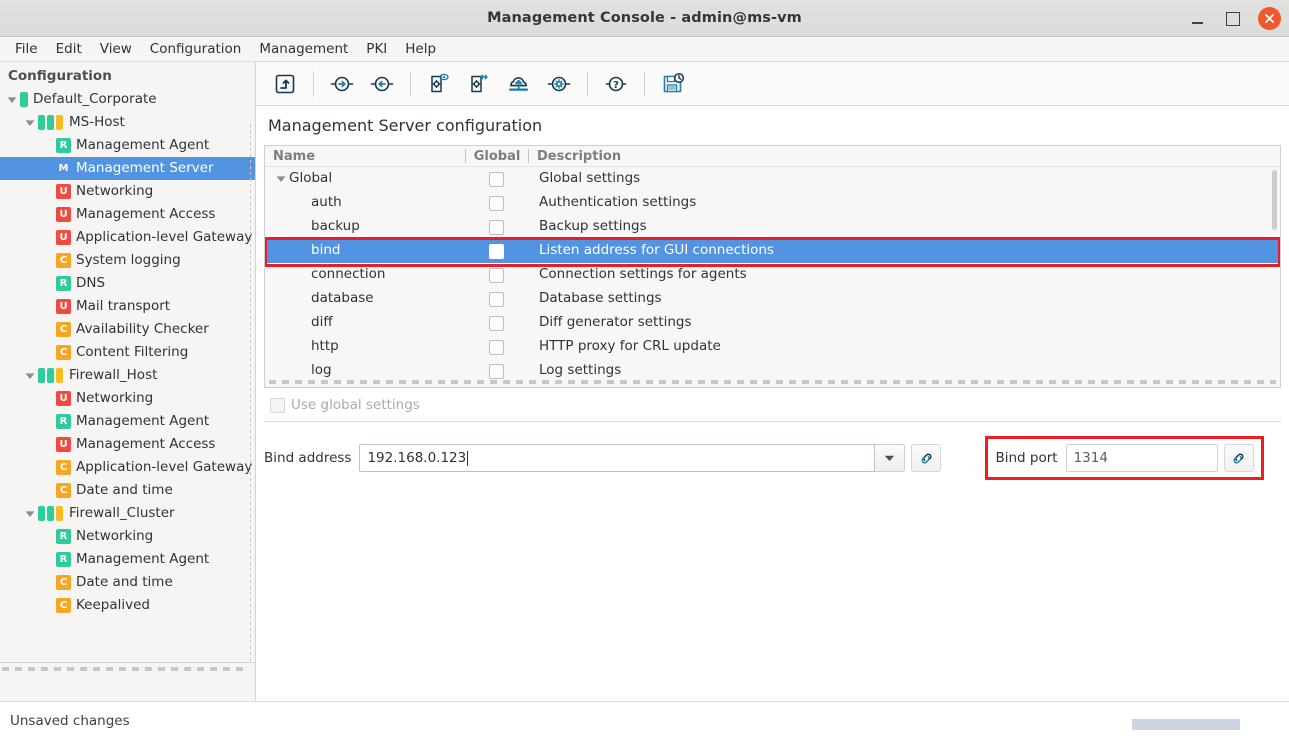 The image size is (1289, 739). I want to click on go-up-icon, so click(285, 84).